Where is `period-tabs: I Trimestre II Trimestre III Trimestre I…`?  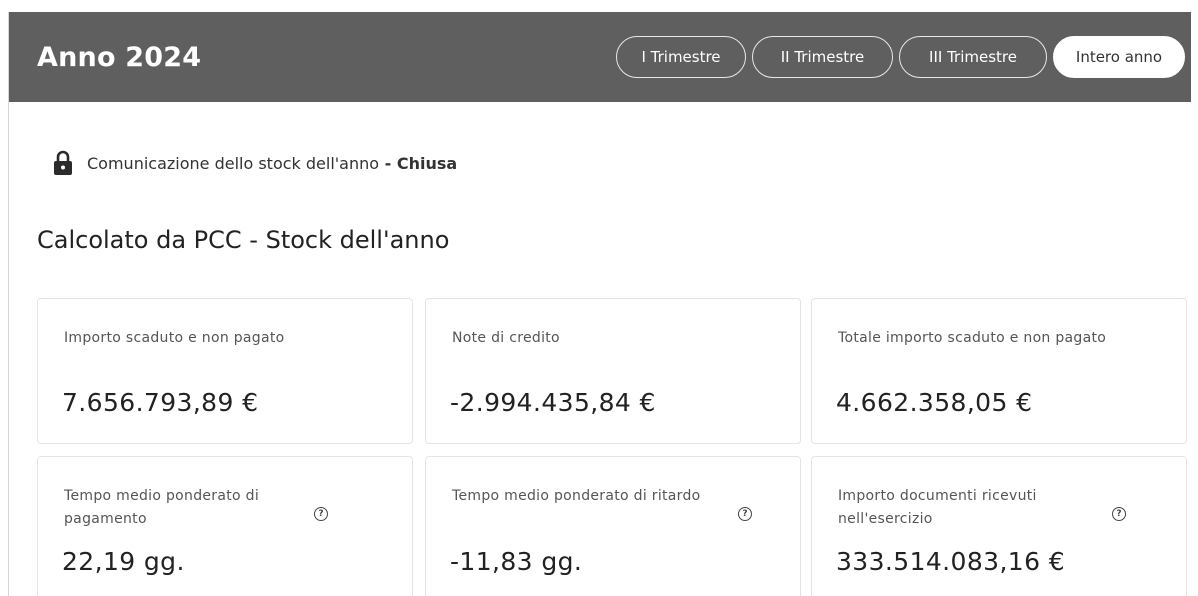
period-tabs: I Trimestre II Trimestre III Trimestre I… is located at coordinates (903, 57).